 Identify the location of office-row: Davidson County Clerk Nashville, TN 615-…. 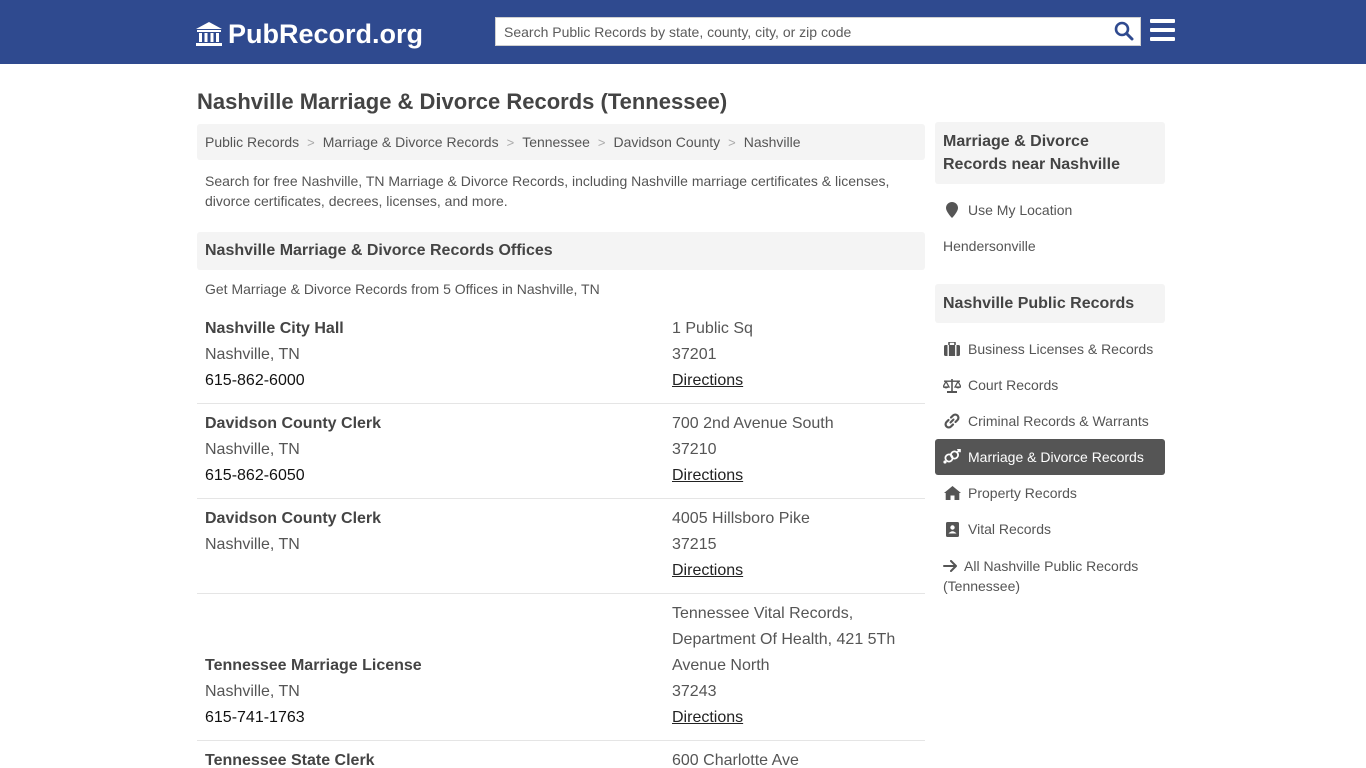
(561, 455).